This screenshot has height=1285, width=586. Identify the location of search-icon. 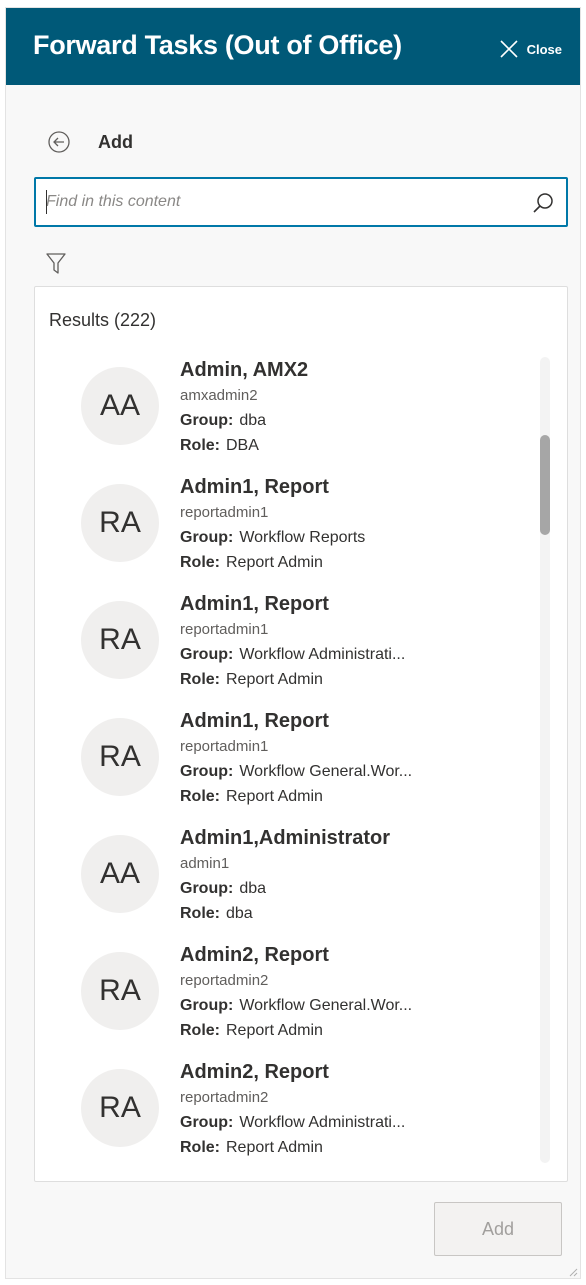
(543, 203).